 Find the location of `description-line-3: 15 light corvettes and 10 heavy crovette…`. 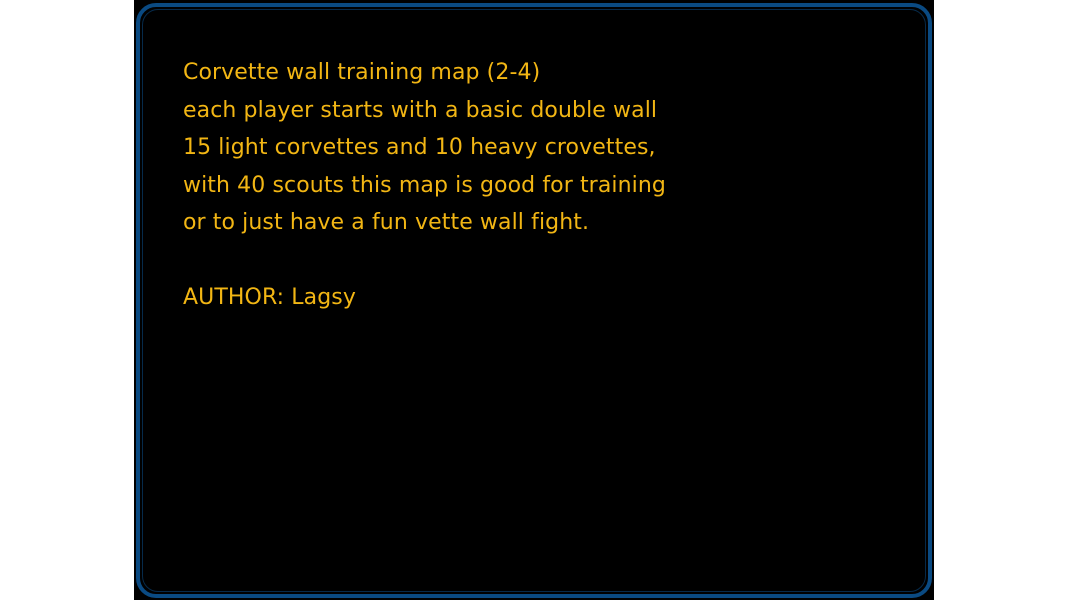

description-line-3: 15 light corvettes and 10 heavy crovette… is located at coordinates (419, 147).